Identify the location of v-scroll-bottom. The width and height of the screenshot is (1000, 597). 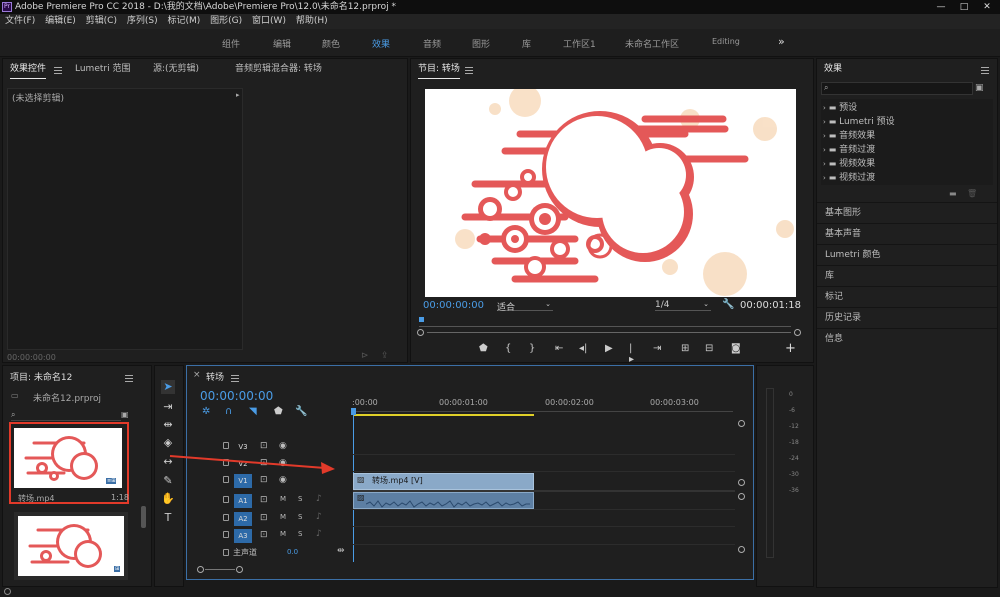
(741, 549).